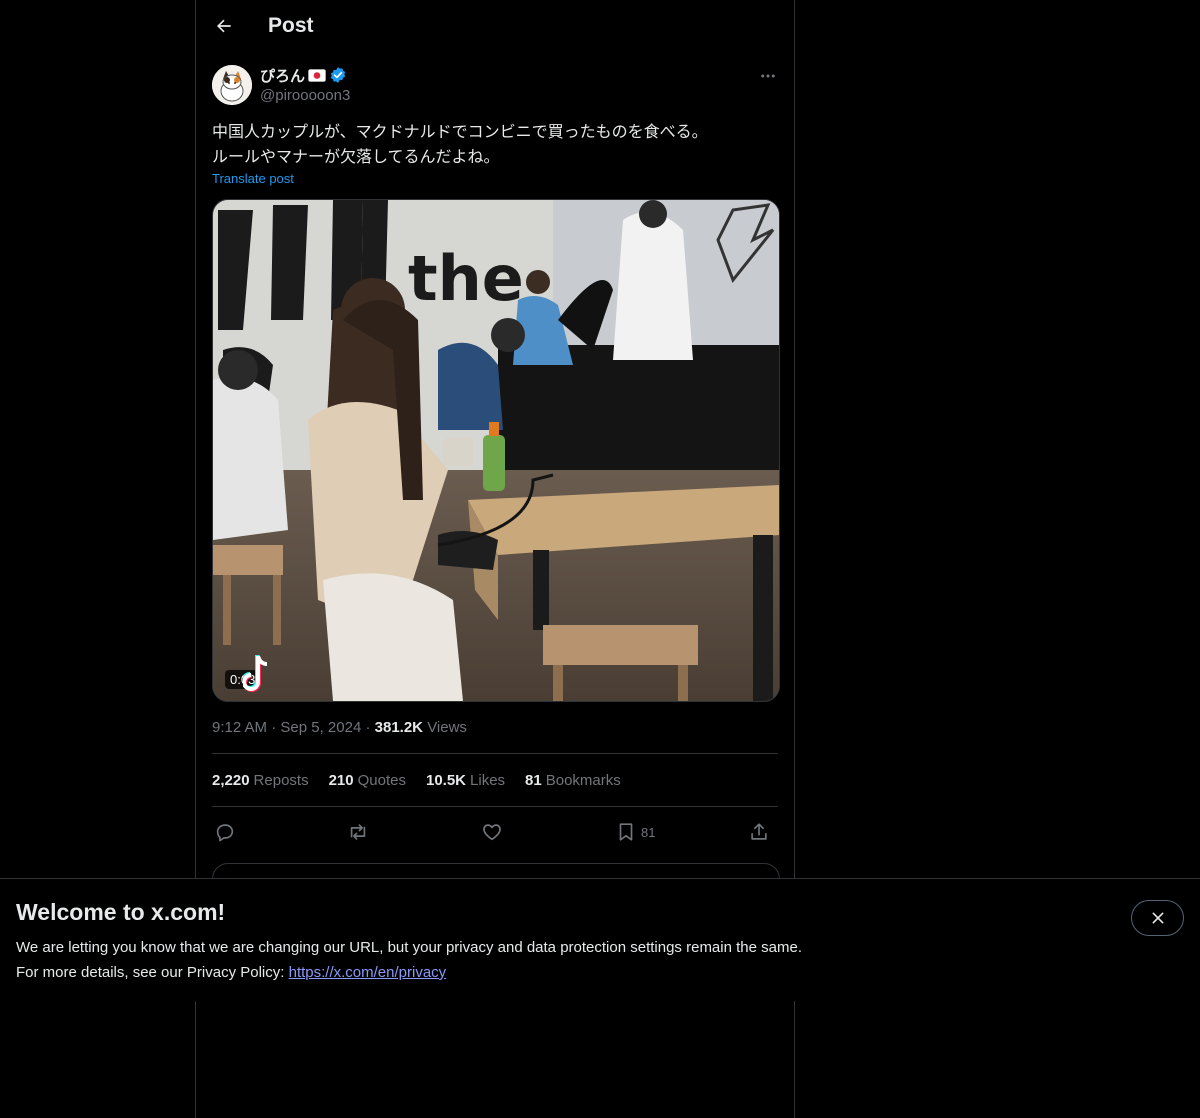  Describe the element at coordinates (231, 780) in the screenshot. I see `reposts-count: 2,220` at that location.